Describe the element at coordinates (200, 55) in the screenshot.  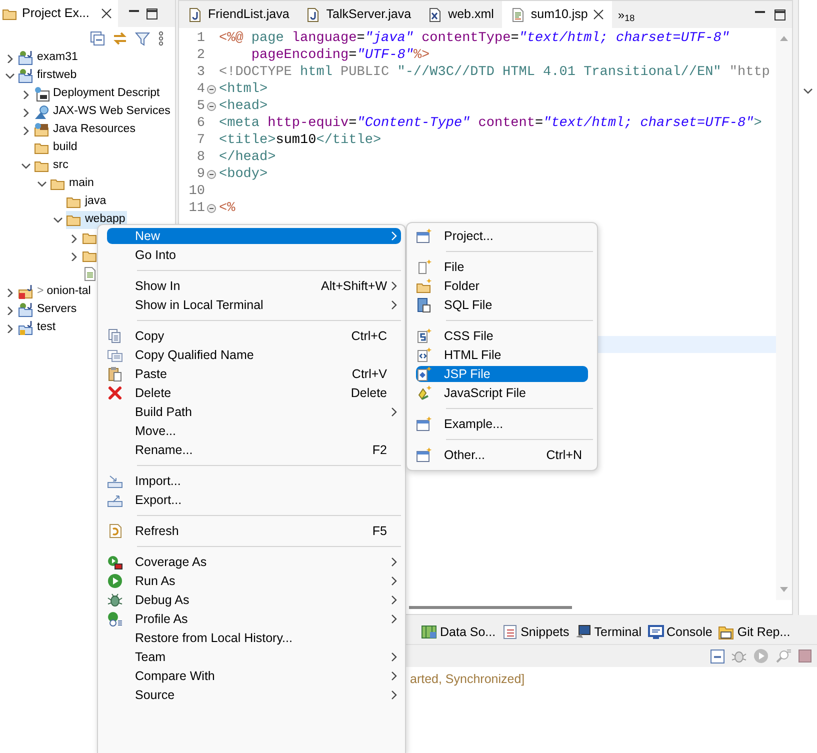
I see `line-number: 2` at that location.